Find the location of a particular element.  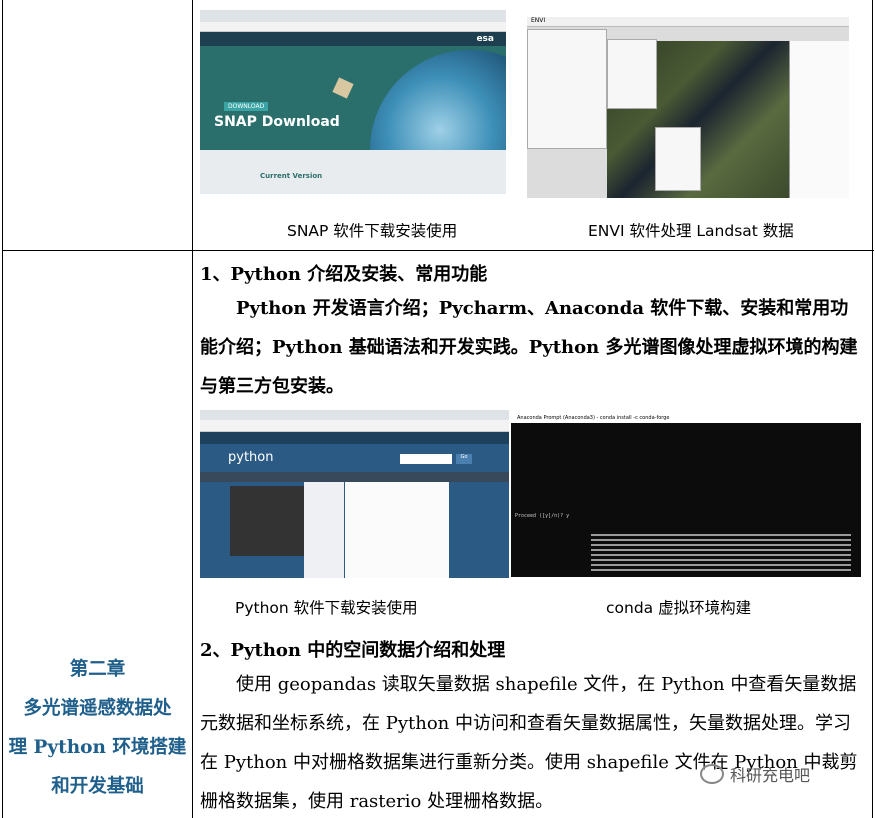

envi-caption: ENVI 软件处理 Landsat 数据 is located at coordinates (691, 231).